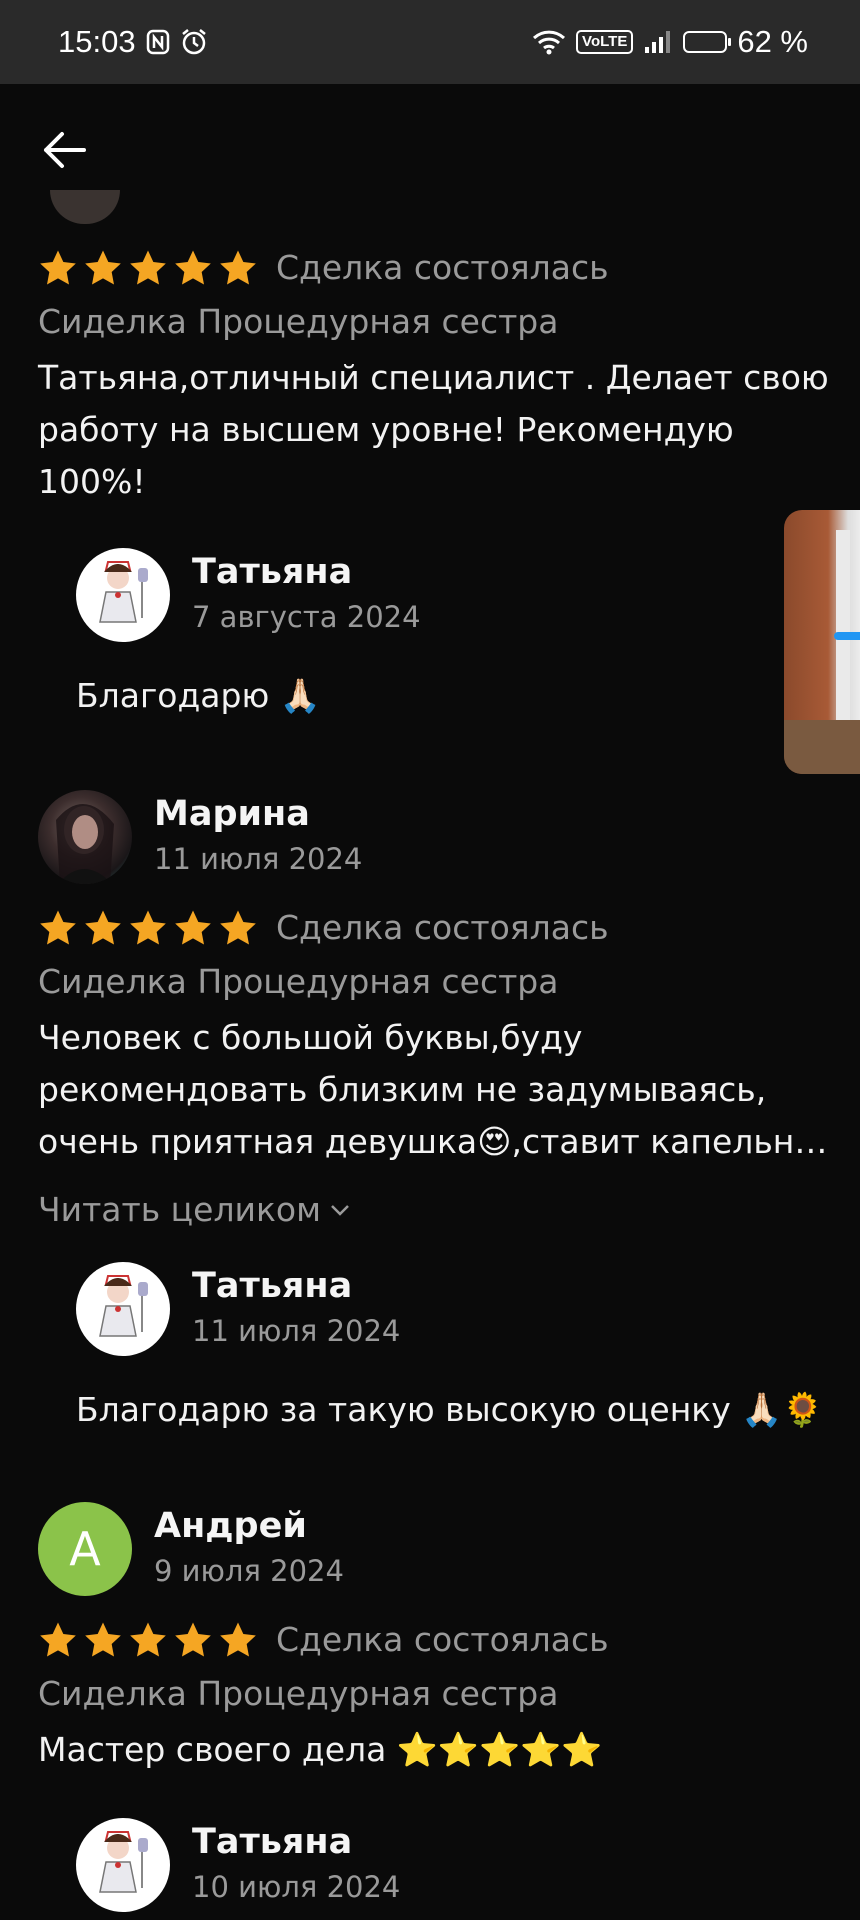 Image resolution: width=860 pixels, height=1920 pixels. I want to click on avatar: А, so click(85, 1549).